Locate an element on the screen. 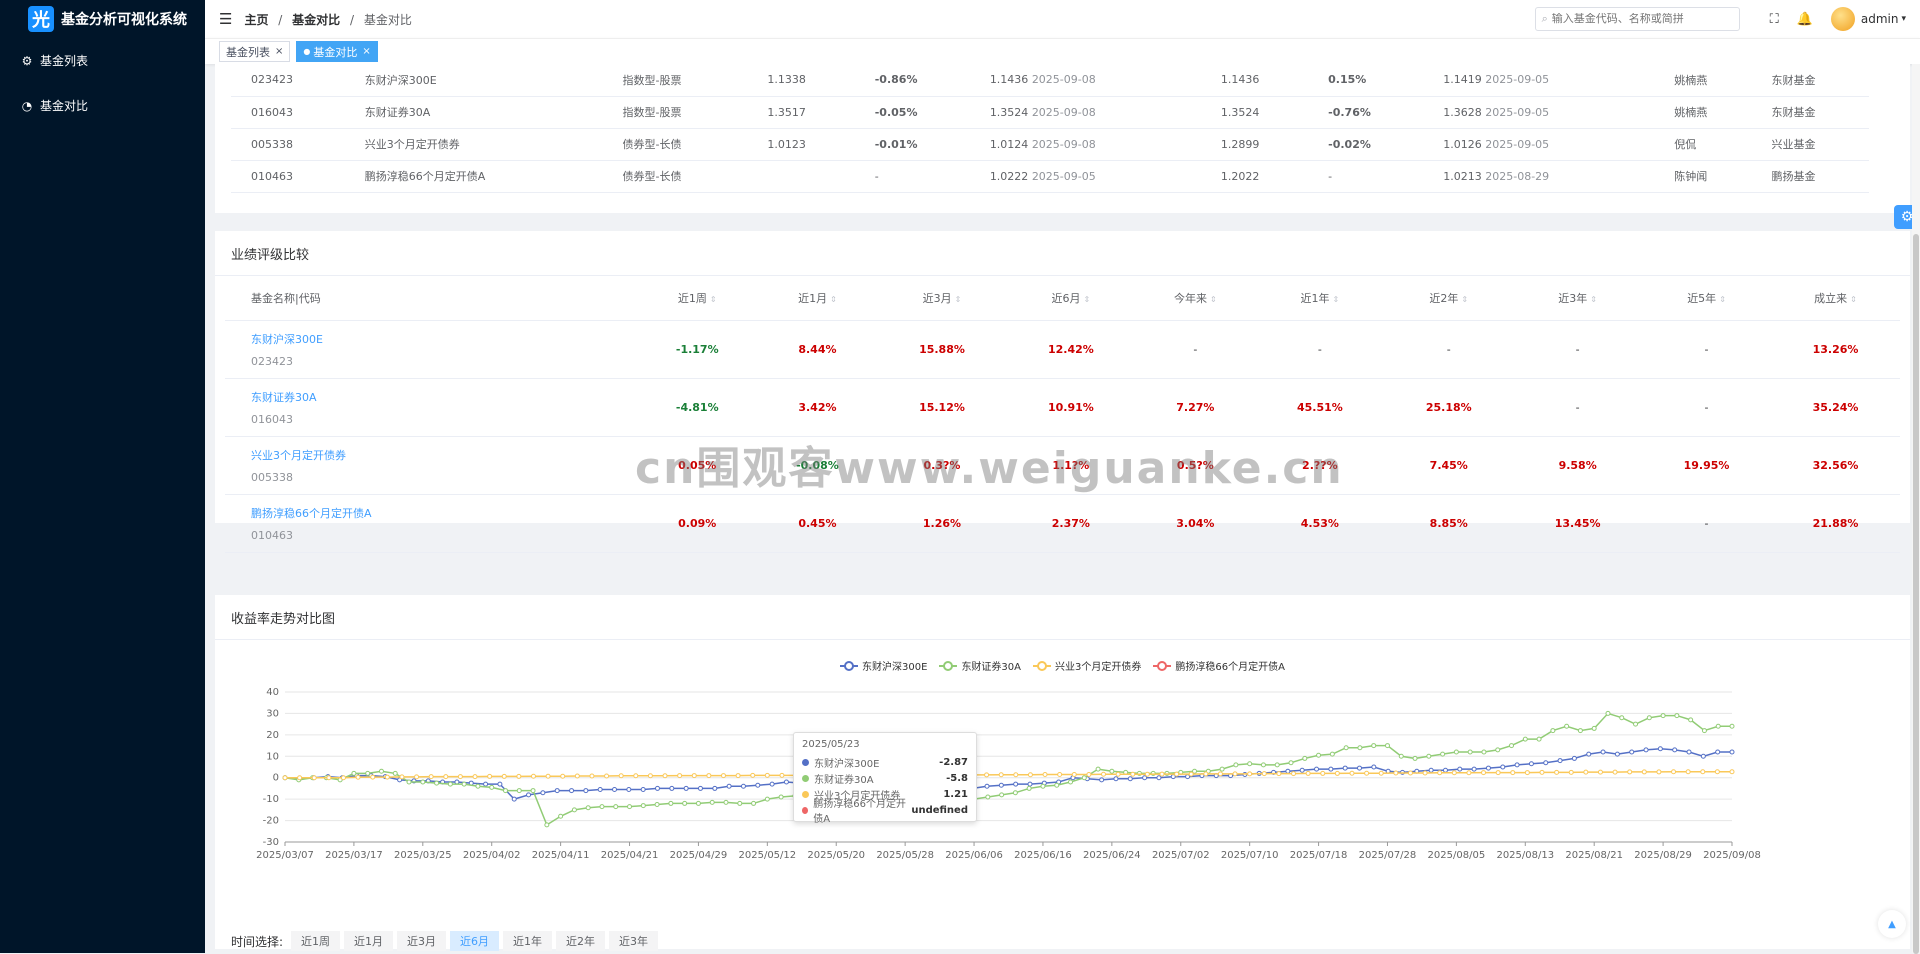 The width and height of the screenshot is (1920, 954). crumb-home: 主页 is located at coordinates (256, 20).